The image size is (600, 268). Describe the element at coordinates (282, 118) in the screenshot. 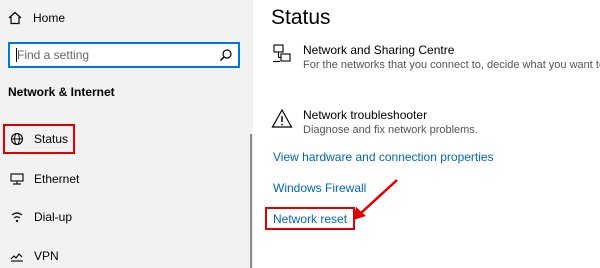

I see `warning-icon` at that location.